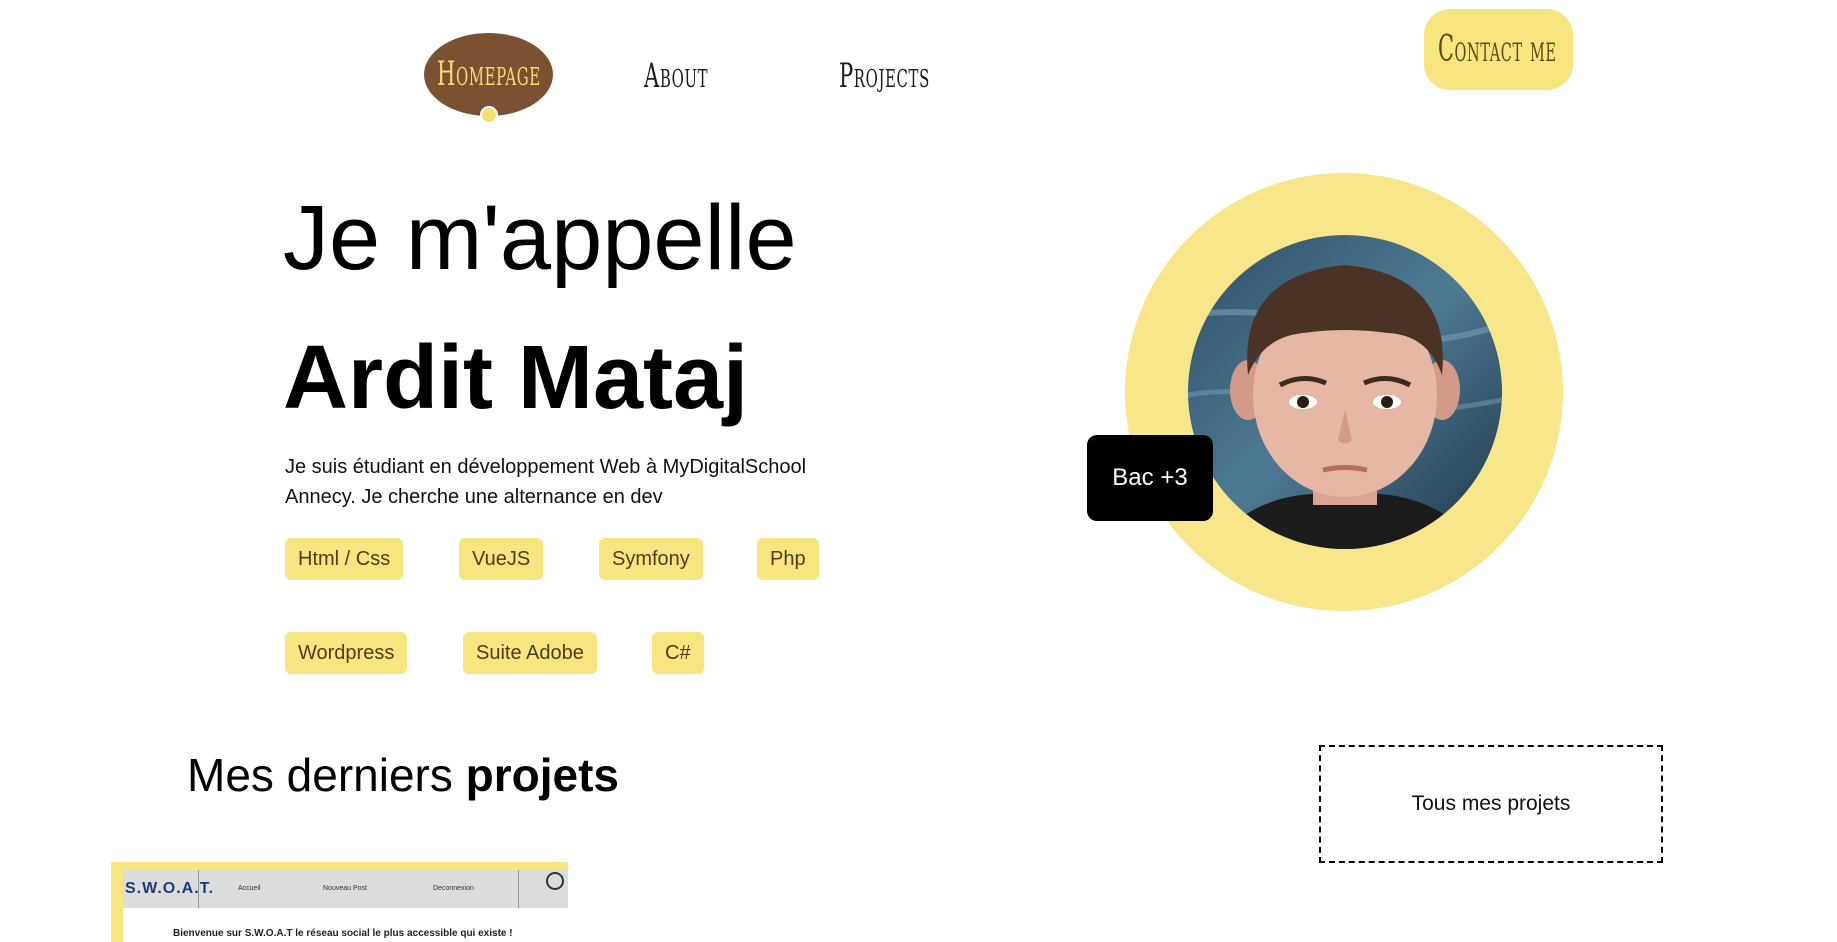 This screenshot has height=942, width=1837. I want to click on profile-photo, so click(1345, 392).